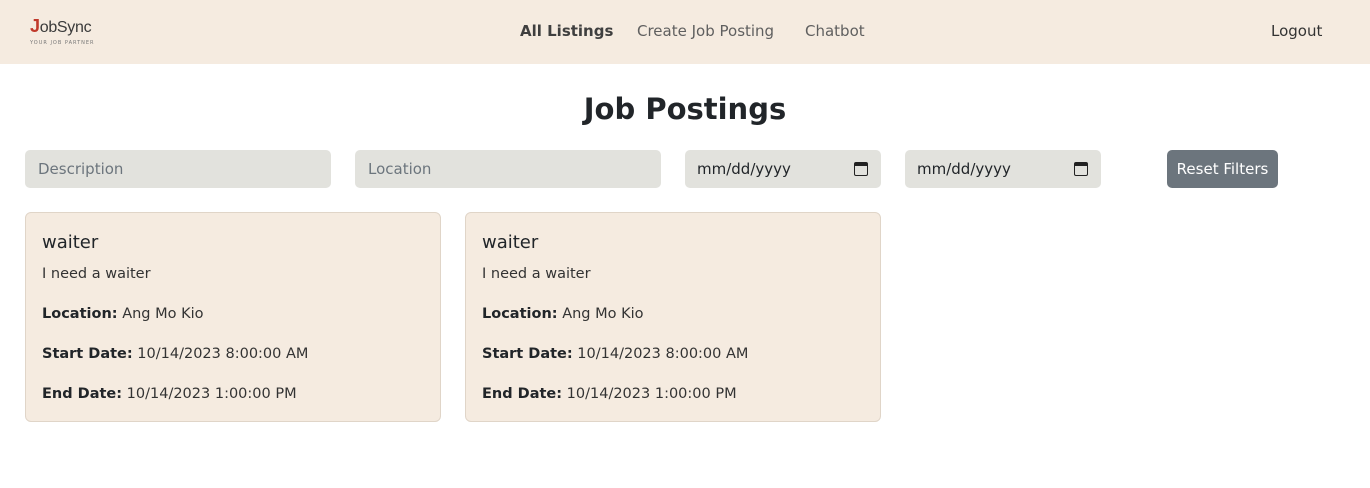 This screenshot has width=1370, height=488. I want to click on start-date-value: mm/dd/yyyy, so click(744, 169).